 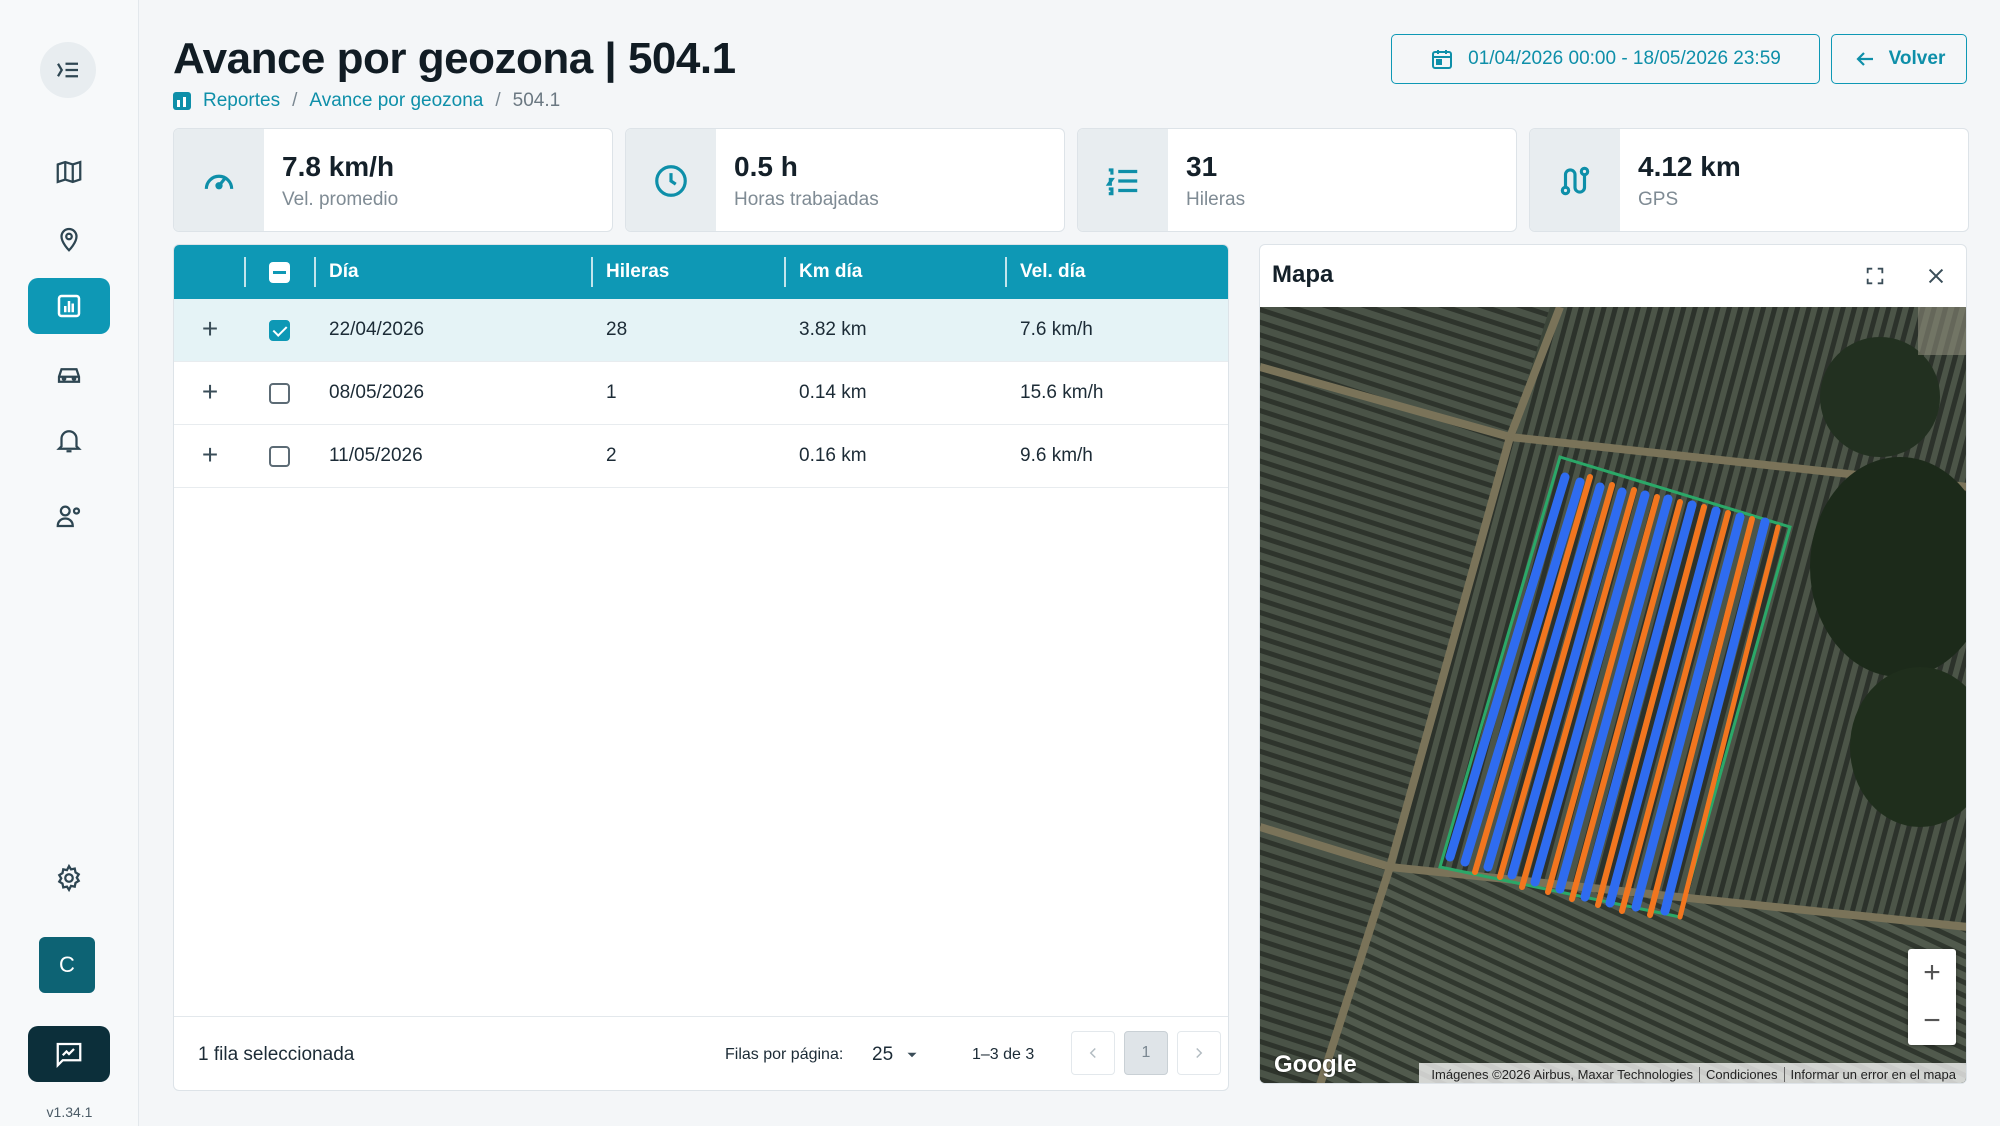 I want to click on table-row: + 22/04/2026 28 3.82 km 7.6 km/h, so click(x=701, y=330).